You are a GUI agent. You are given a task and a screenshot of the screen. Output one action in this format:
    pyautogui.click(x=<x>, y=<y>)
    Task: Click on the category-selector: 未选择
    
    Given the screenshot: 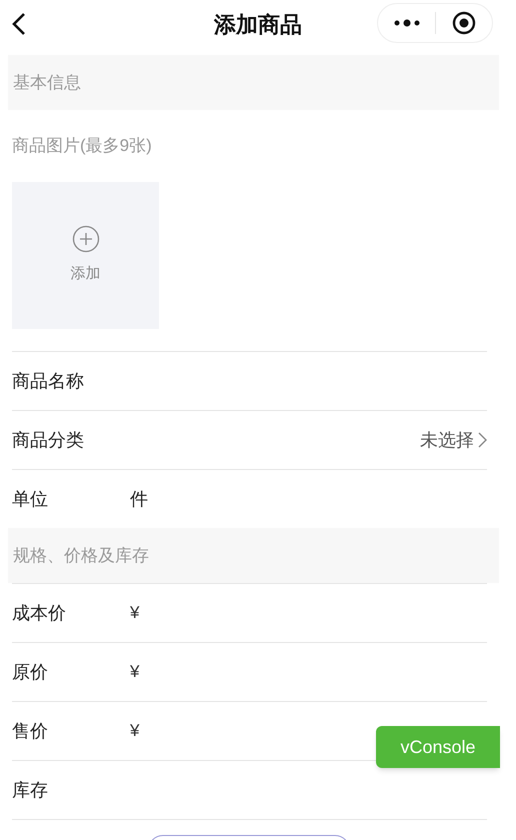 What is the action you would take?
    pyautogui.click(x=308, y=440)
    